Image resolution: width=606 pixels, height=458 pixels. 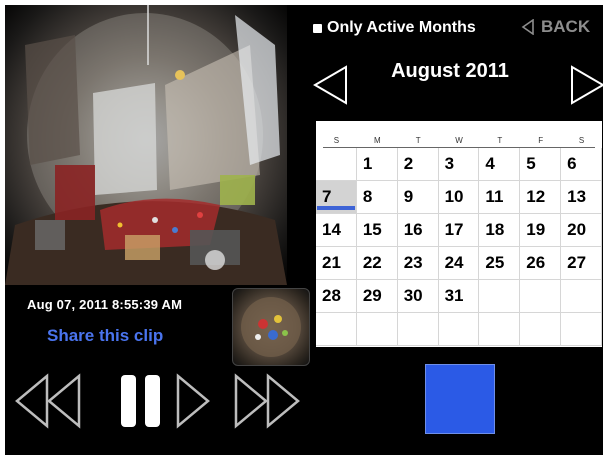 What do you see at coordinates (454, 262) in the screenshot?
I see `day-number: 24` at bounding box center [454, 262].